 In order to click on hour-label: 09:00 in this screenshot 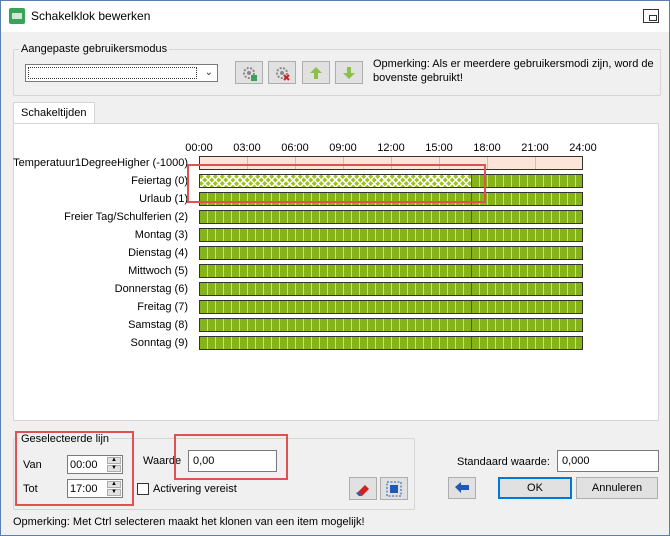, I will do `click(343, 148)`.